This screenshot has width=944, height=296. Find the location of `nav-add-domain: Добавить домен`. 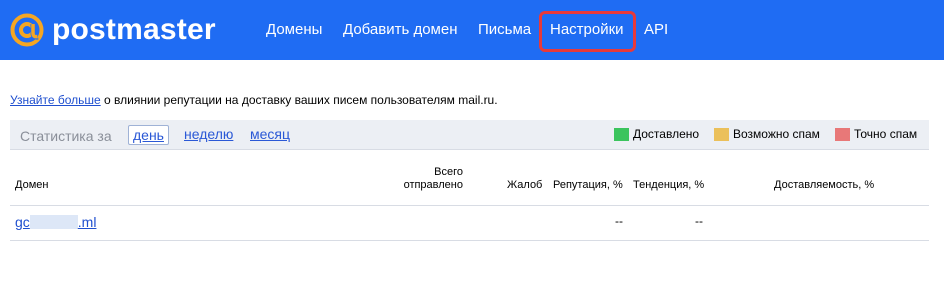

nav-add-domain: Добавить домен is located at coordinates (400, 30).